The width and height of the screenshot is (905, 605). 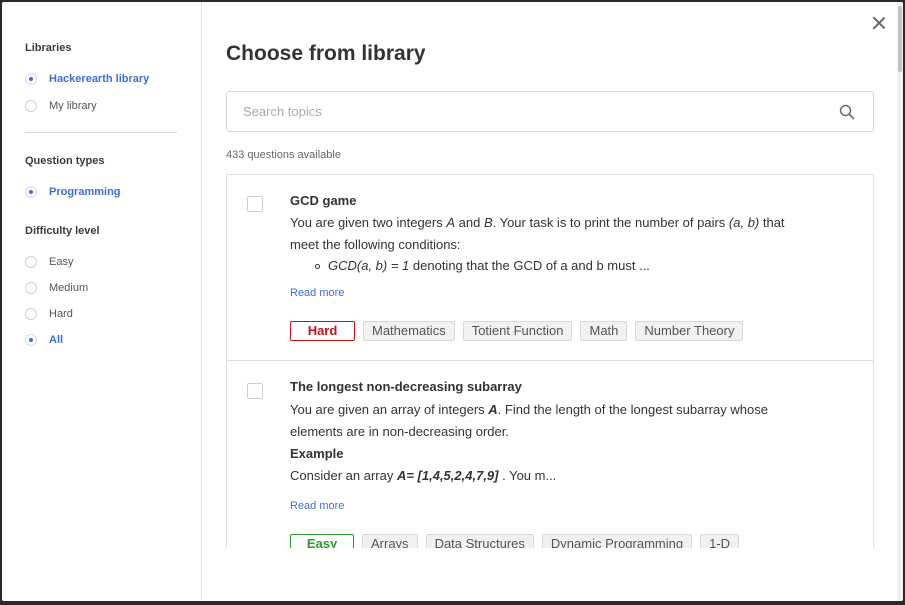 What do you see at coordinates (604, 331) in the screenshot?
I see `topic-tag: Math` at bounding box center [604, 331].